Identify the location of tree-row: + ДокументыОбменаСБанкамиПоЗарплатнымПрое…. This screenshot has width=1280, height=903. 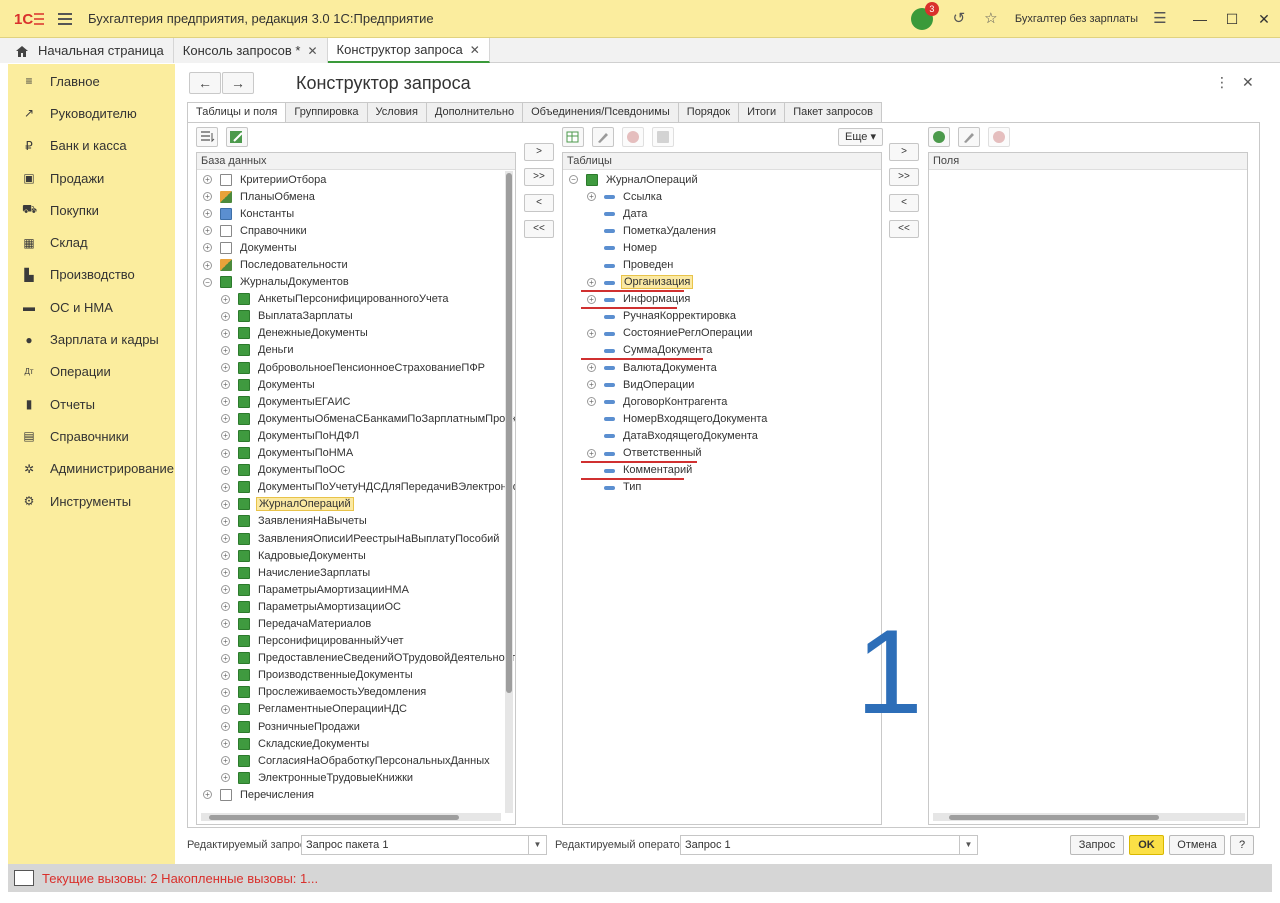
(356, 418).